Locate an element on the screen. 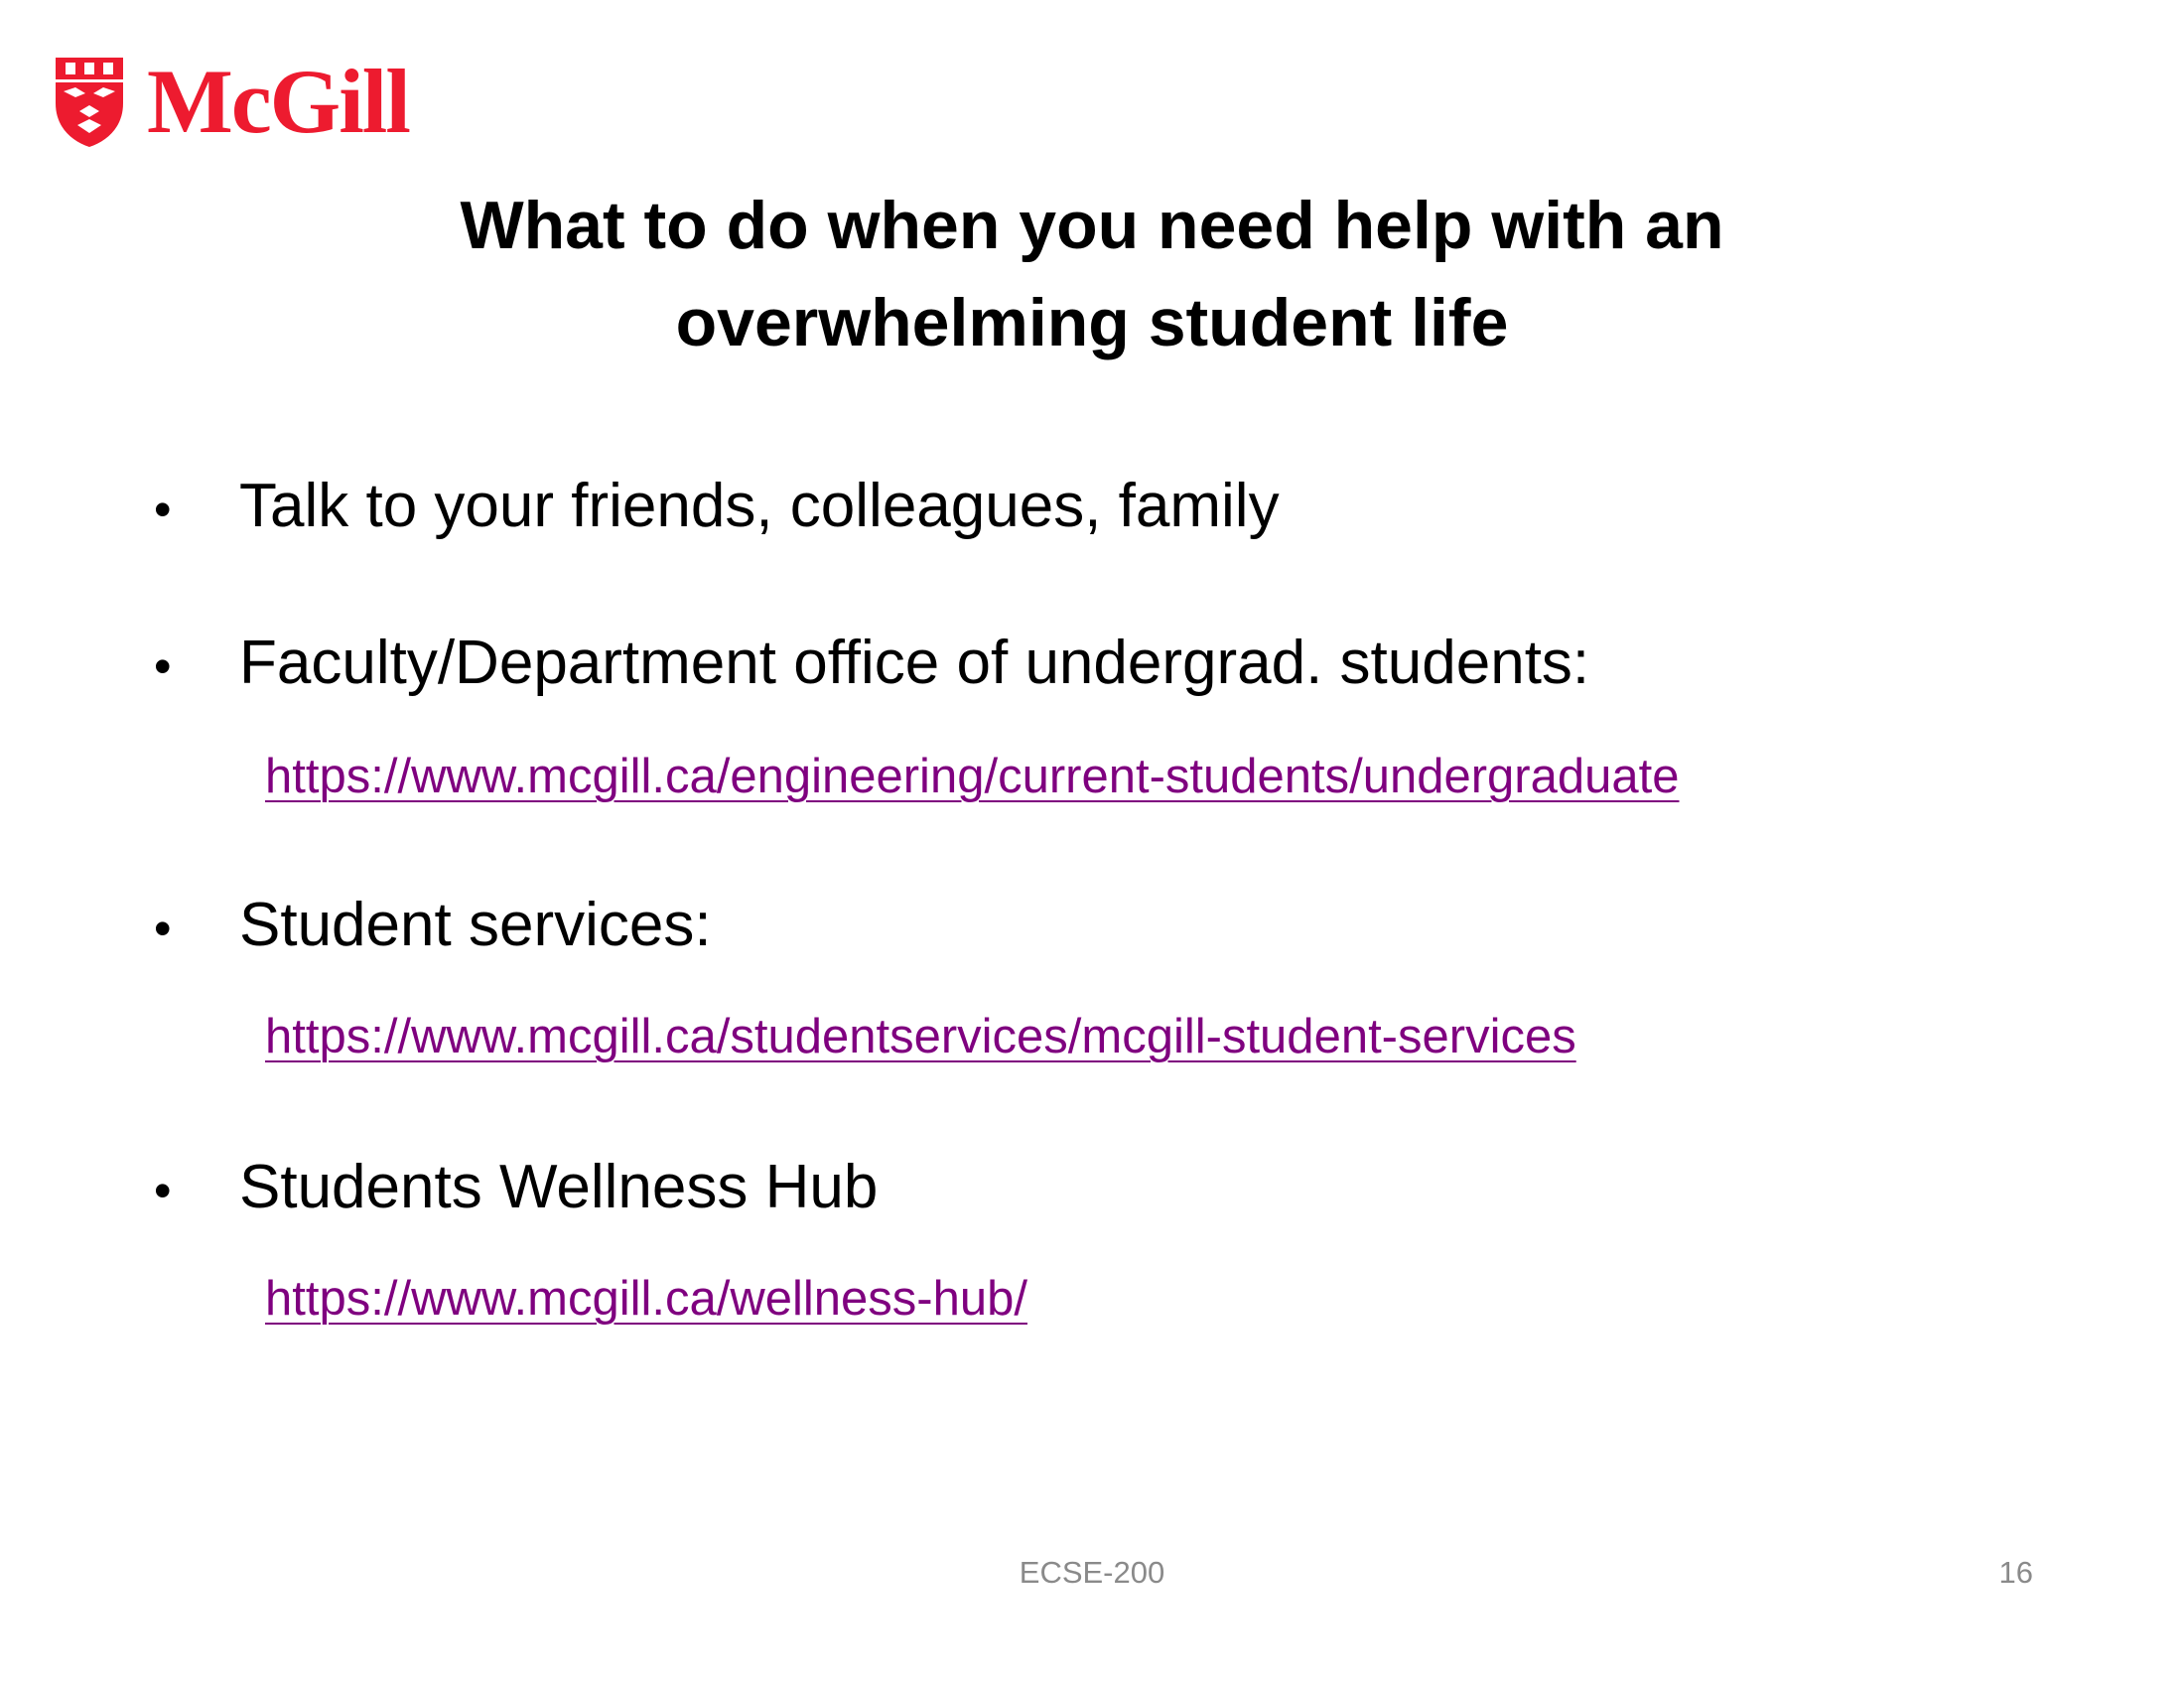  mcgill-logo: McGill is located at coordinates (231, 101).